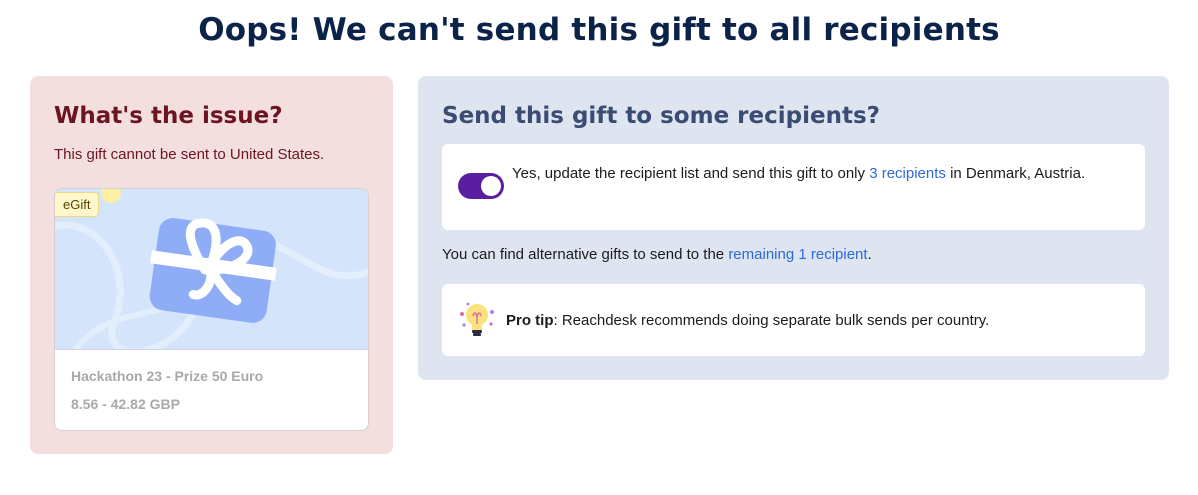 The height and width of the screenshot is (495, 1198). I want to click on lightbulb-icon, so click(477, 319).